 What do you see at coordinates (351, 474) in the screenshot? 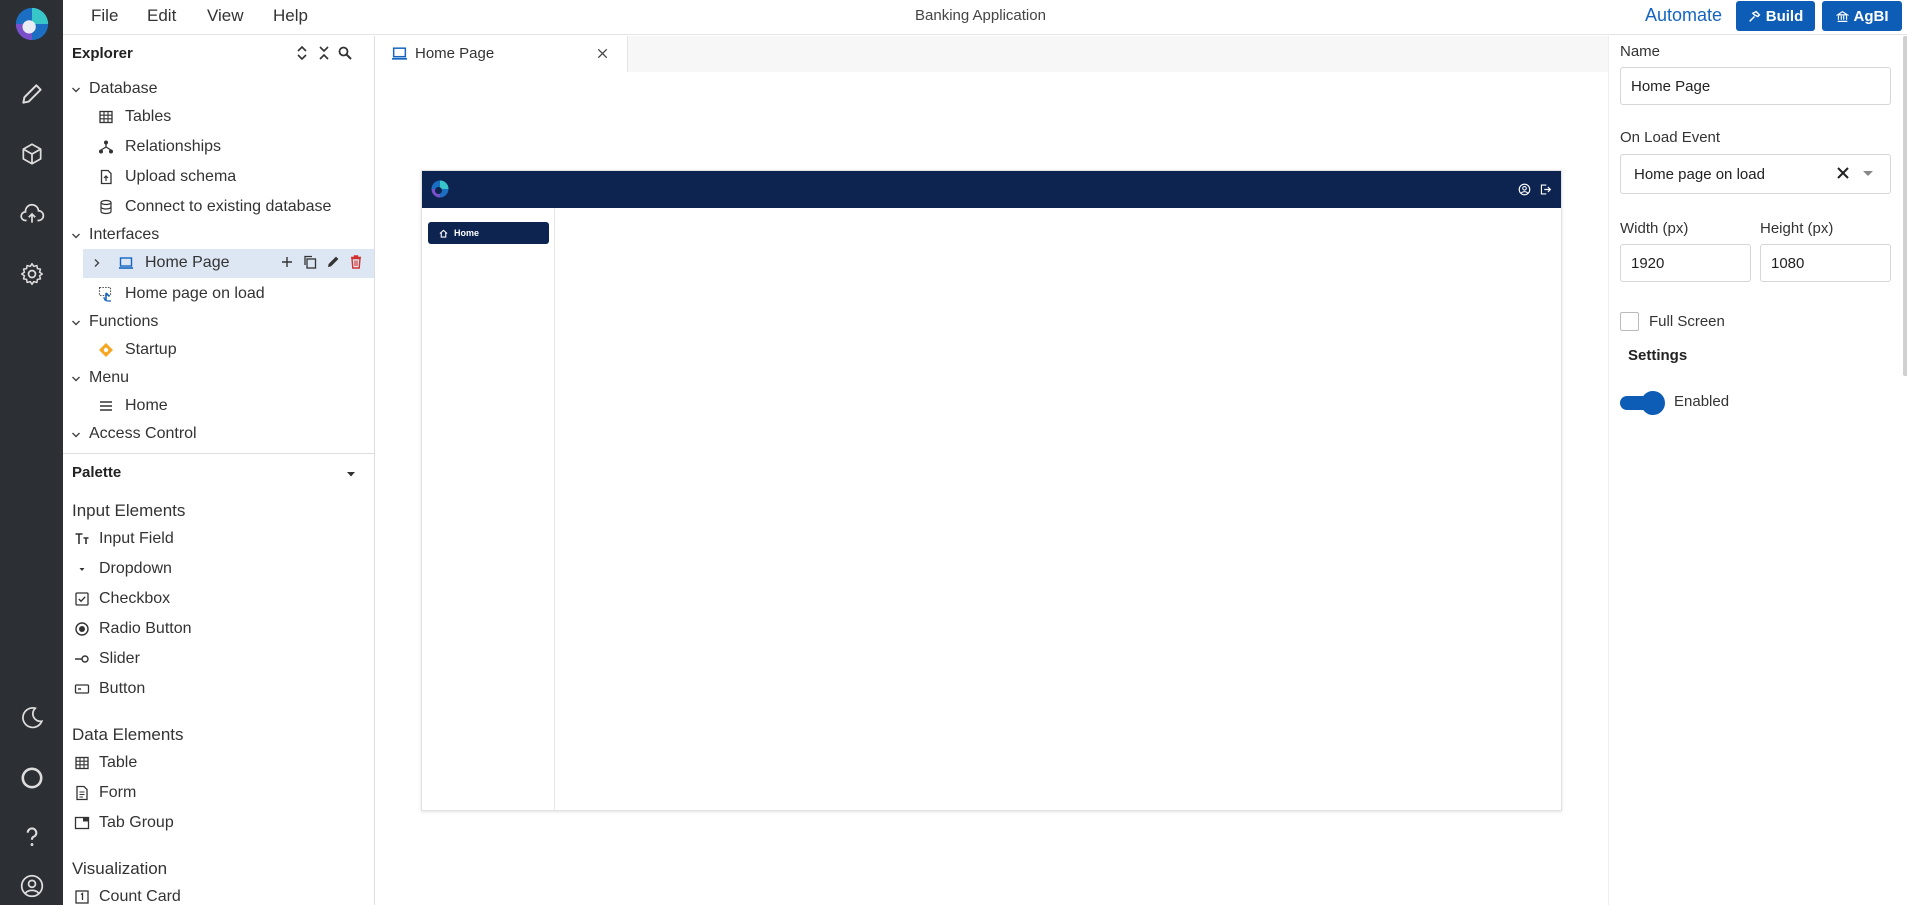
I see `caret-down-icon` at bounding box center [351, 474].